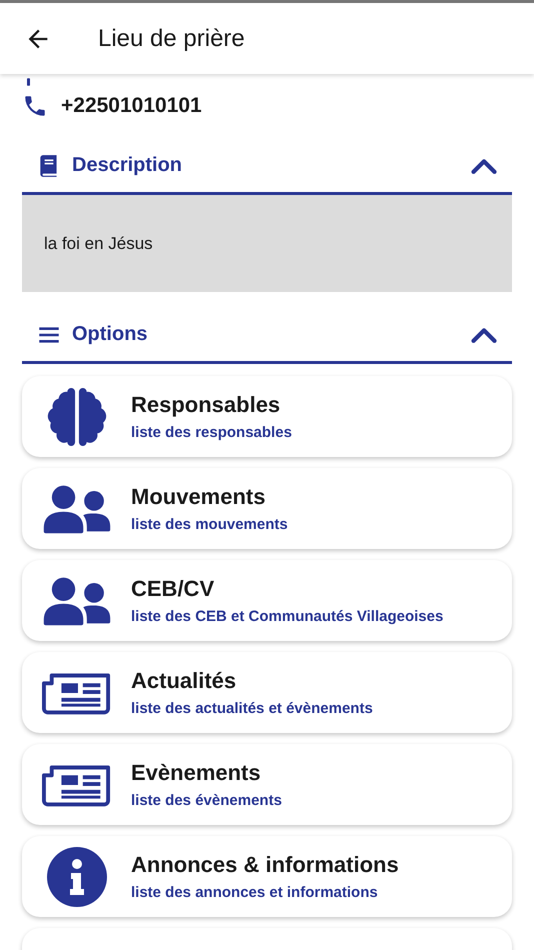  I want to click on option-subtitle: liste des actualités et évènements, so click(252, 708).